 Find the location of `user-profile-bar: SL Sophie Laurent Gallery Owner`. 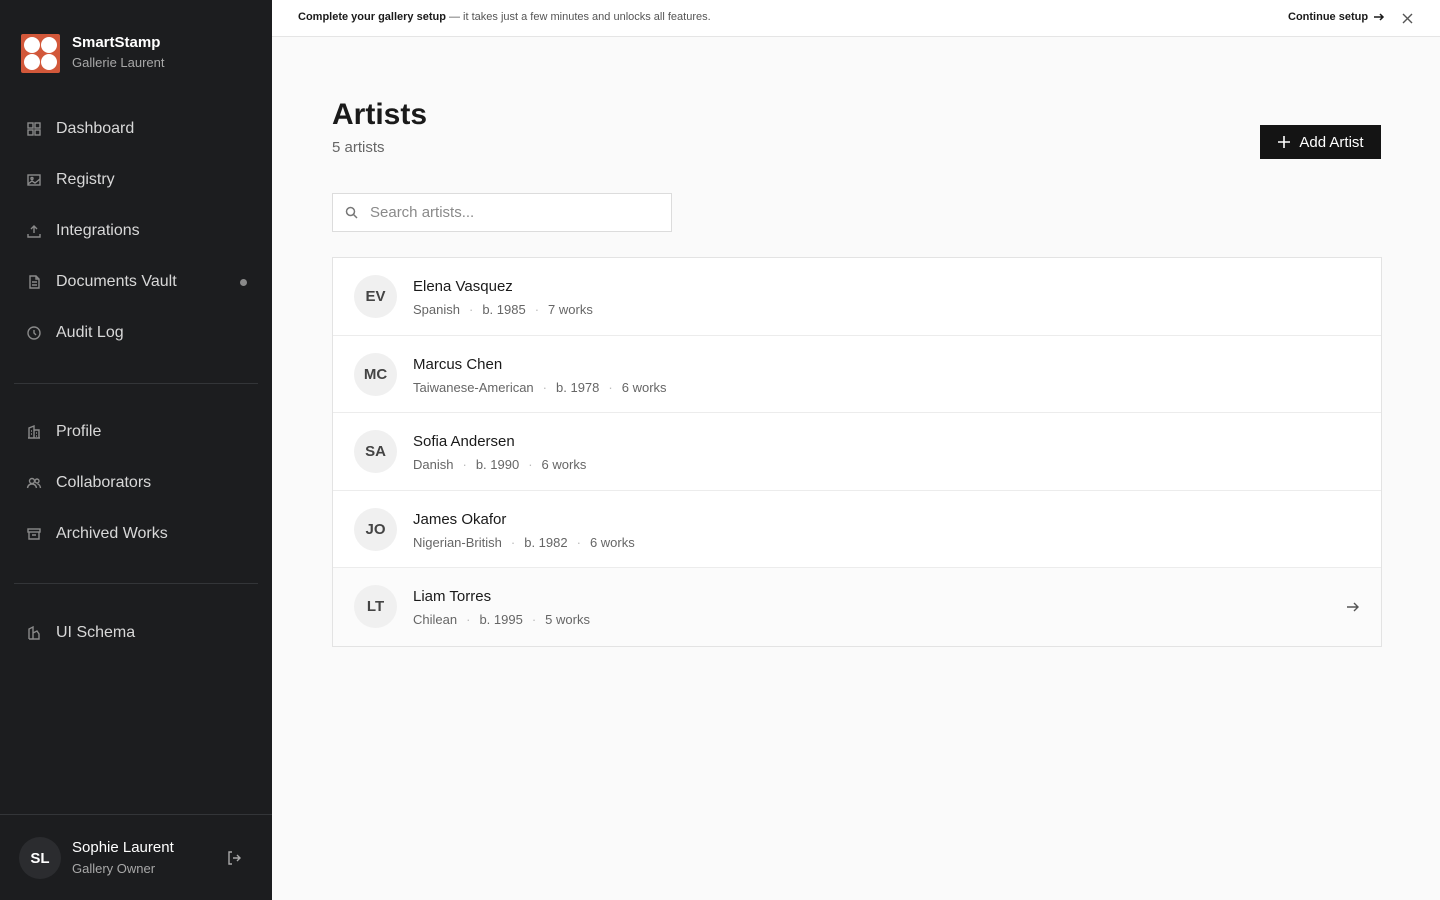

user-profile-bar: SL Sophie Laurent Gallery Owner is located at coordinates (136, 857).